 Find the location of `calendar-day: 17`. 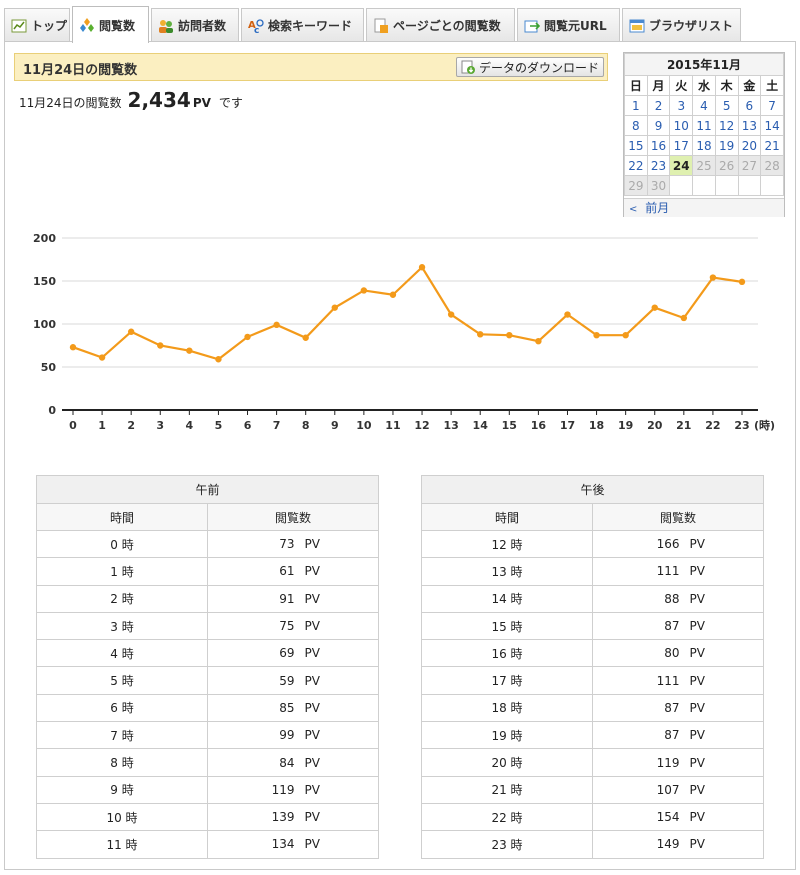

calendar-day: 17 is located at coordinates (681, 145).